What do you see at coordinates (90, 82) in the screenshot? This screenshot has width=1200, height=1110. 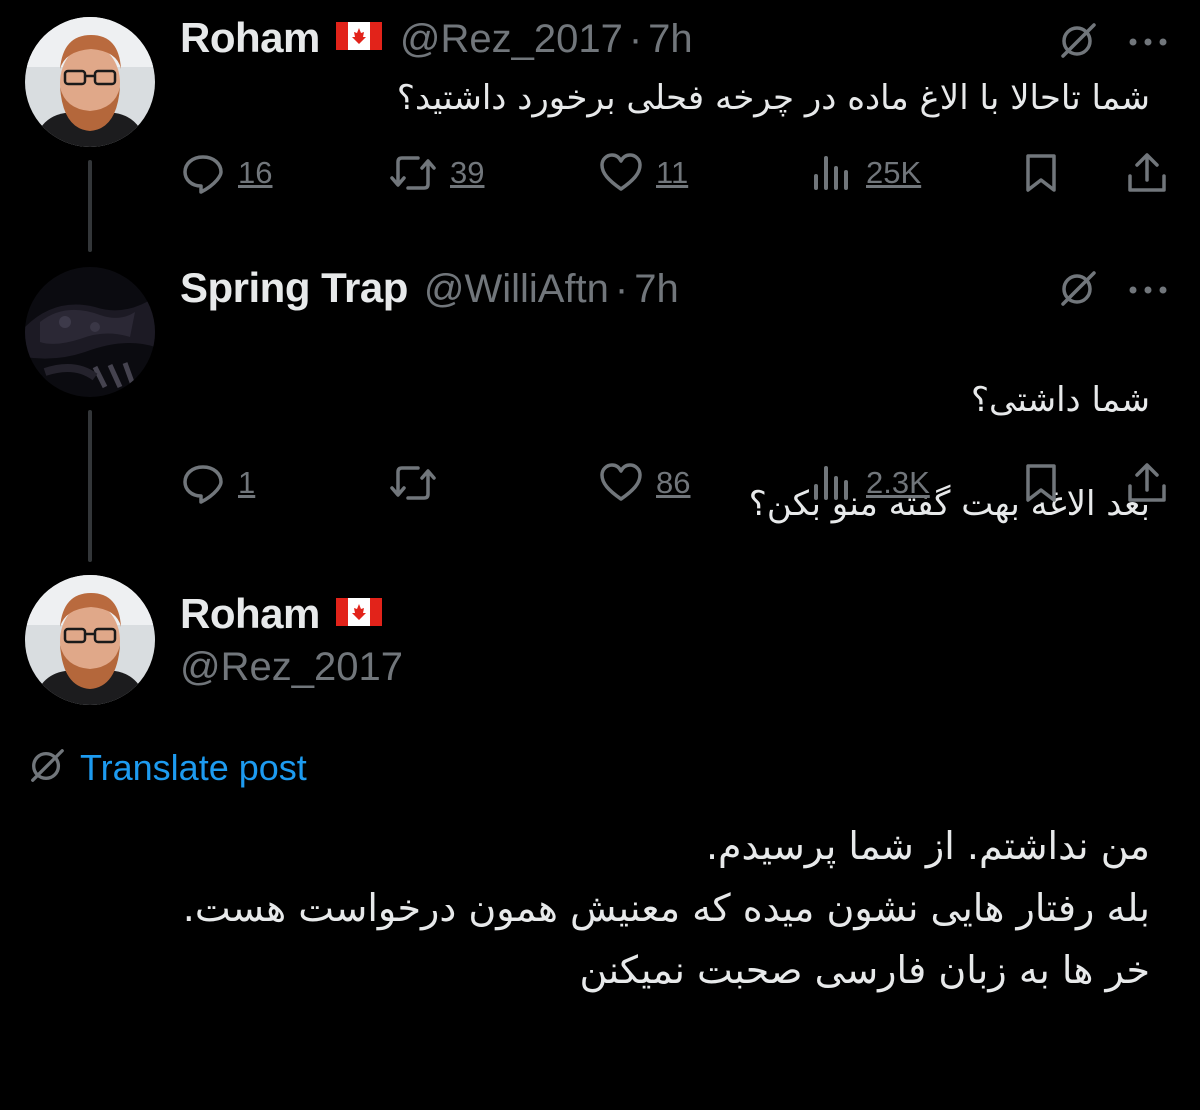 I see `avatar-roham` at bounding box center [90, 82].